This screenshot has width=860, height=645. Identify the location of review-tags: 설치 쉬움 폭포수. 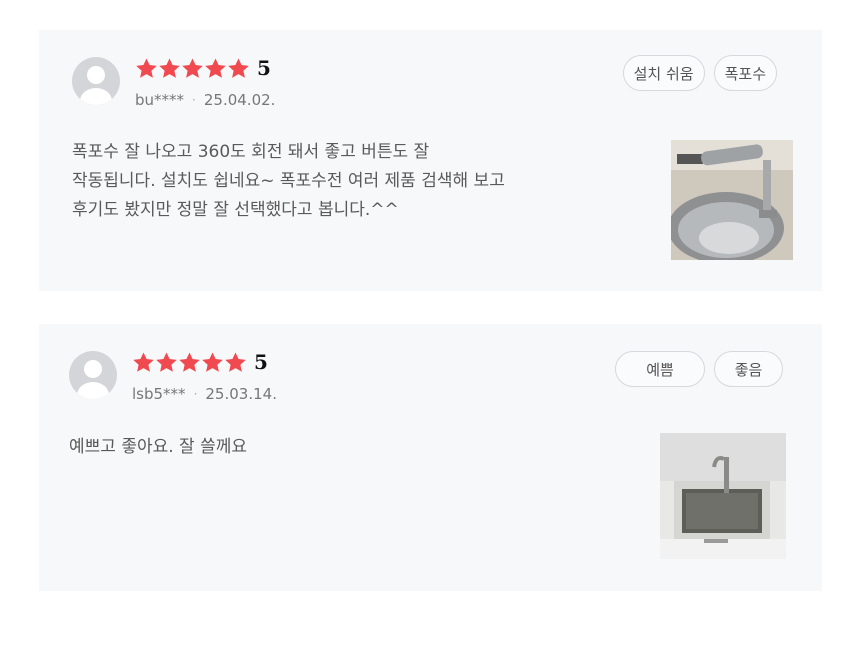
(695, 73).